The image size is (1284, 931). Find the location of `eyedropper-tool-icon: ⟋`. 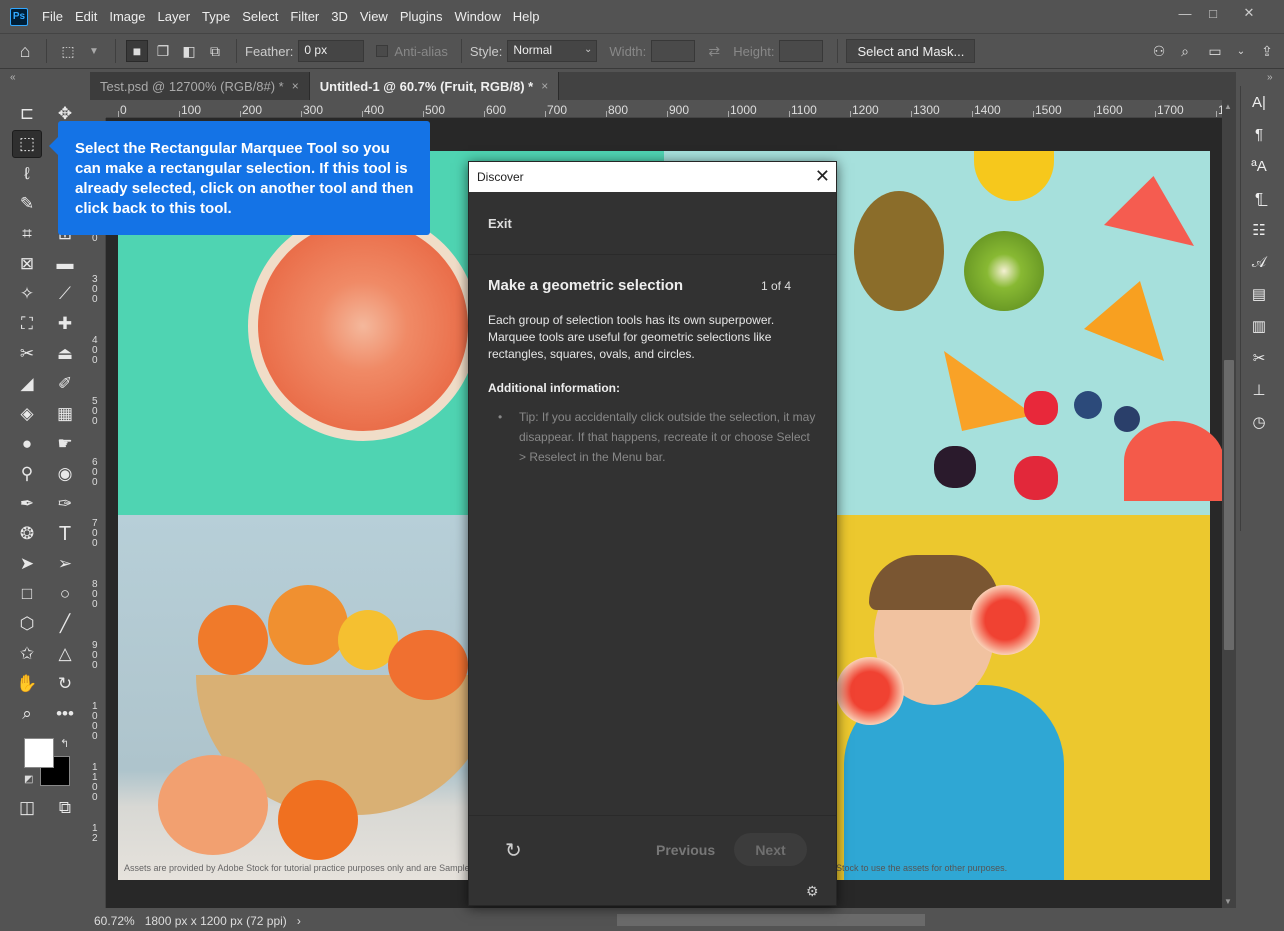

eyedropper-tool-icon: ⟋ is located at coordinates (65, 294).